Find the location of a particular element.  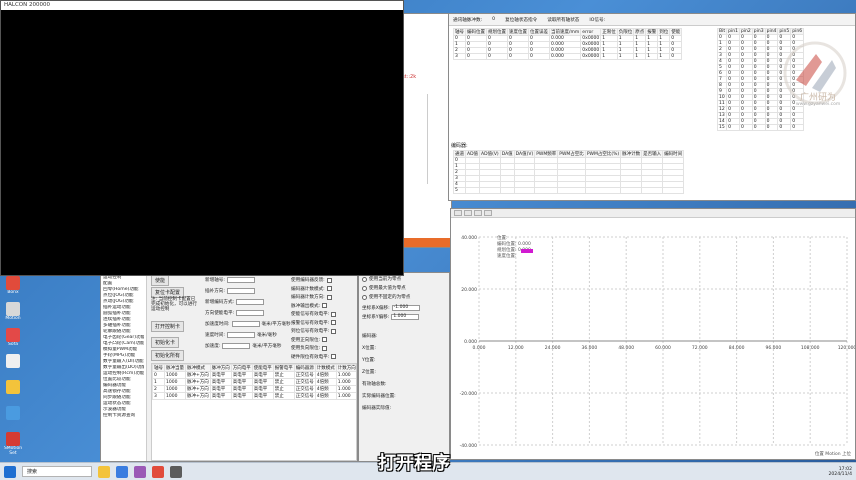

column-header: pin6 is located at coordinates (797, 31).